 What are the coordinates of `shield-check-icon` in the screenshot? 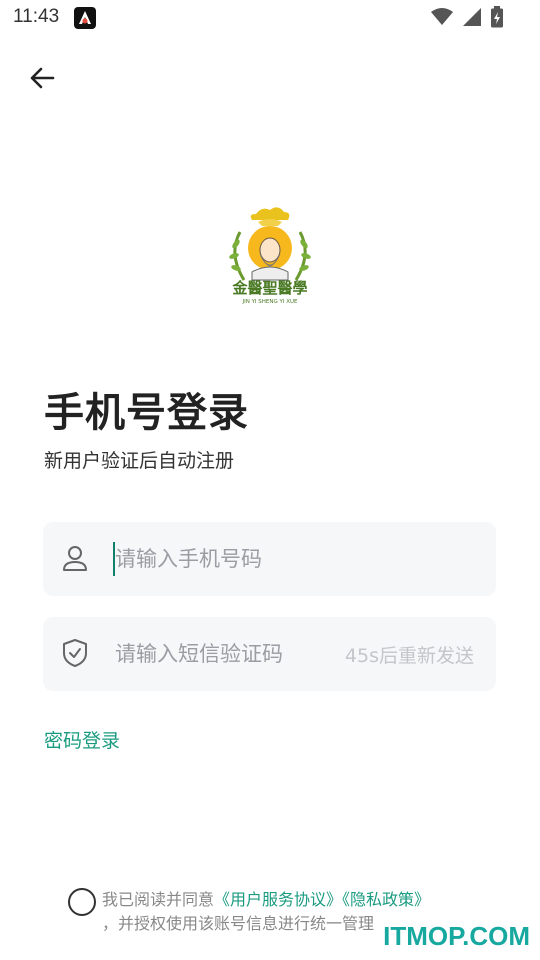 It's located at (75, 653).